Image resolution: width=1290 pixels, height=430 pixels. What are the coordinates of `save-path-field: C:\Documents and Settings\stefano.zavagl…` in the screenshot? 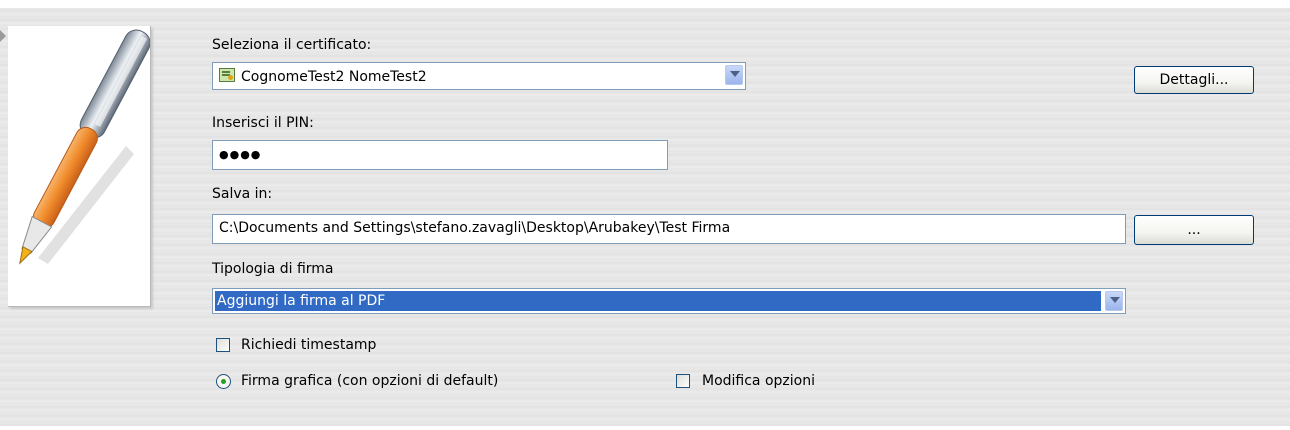 It's located at (669, 229).